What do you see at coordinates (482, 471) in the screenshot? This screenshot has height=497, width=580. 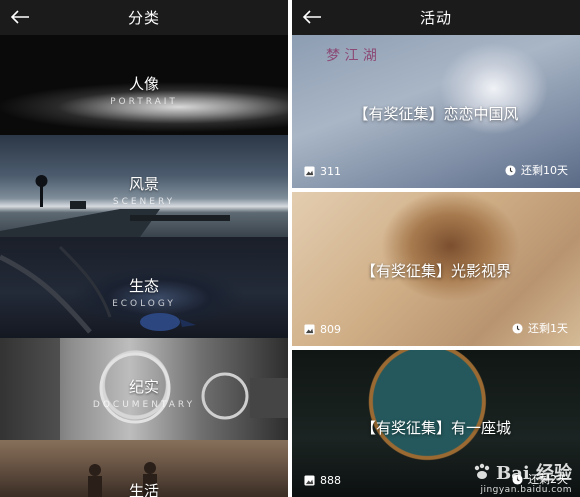 I see `paw-icon` at bounding box center [482, 471].